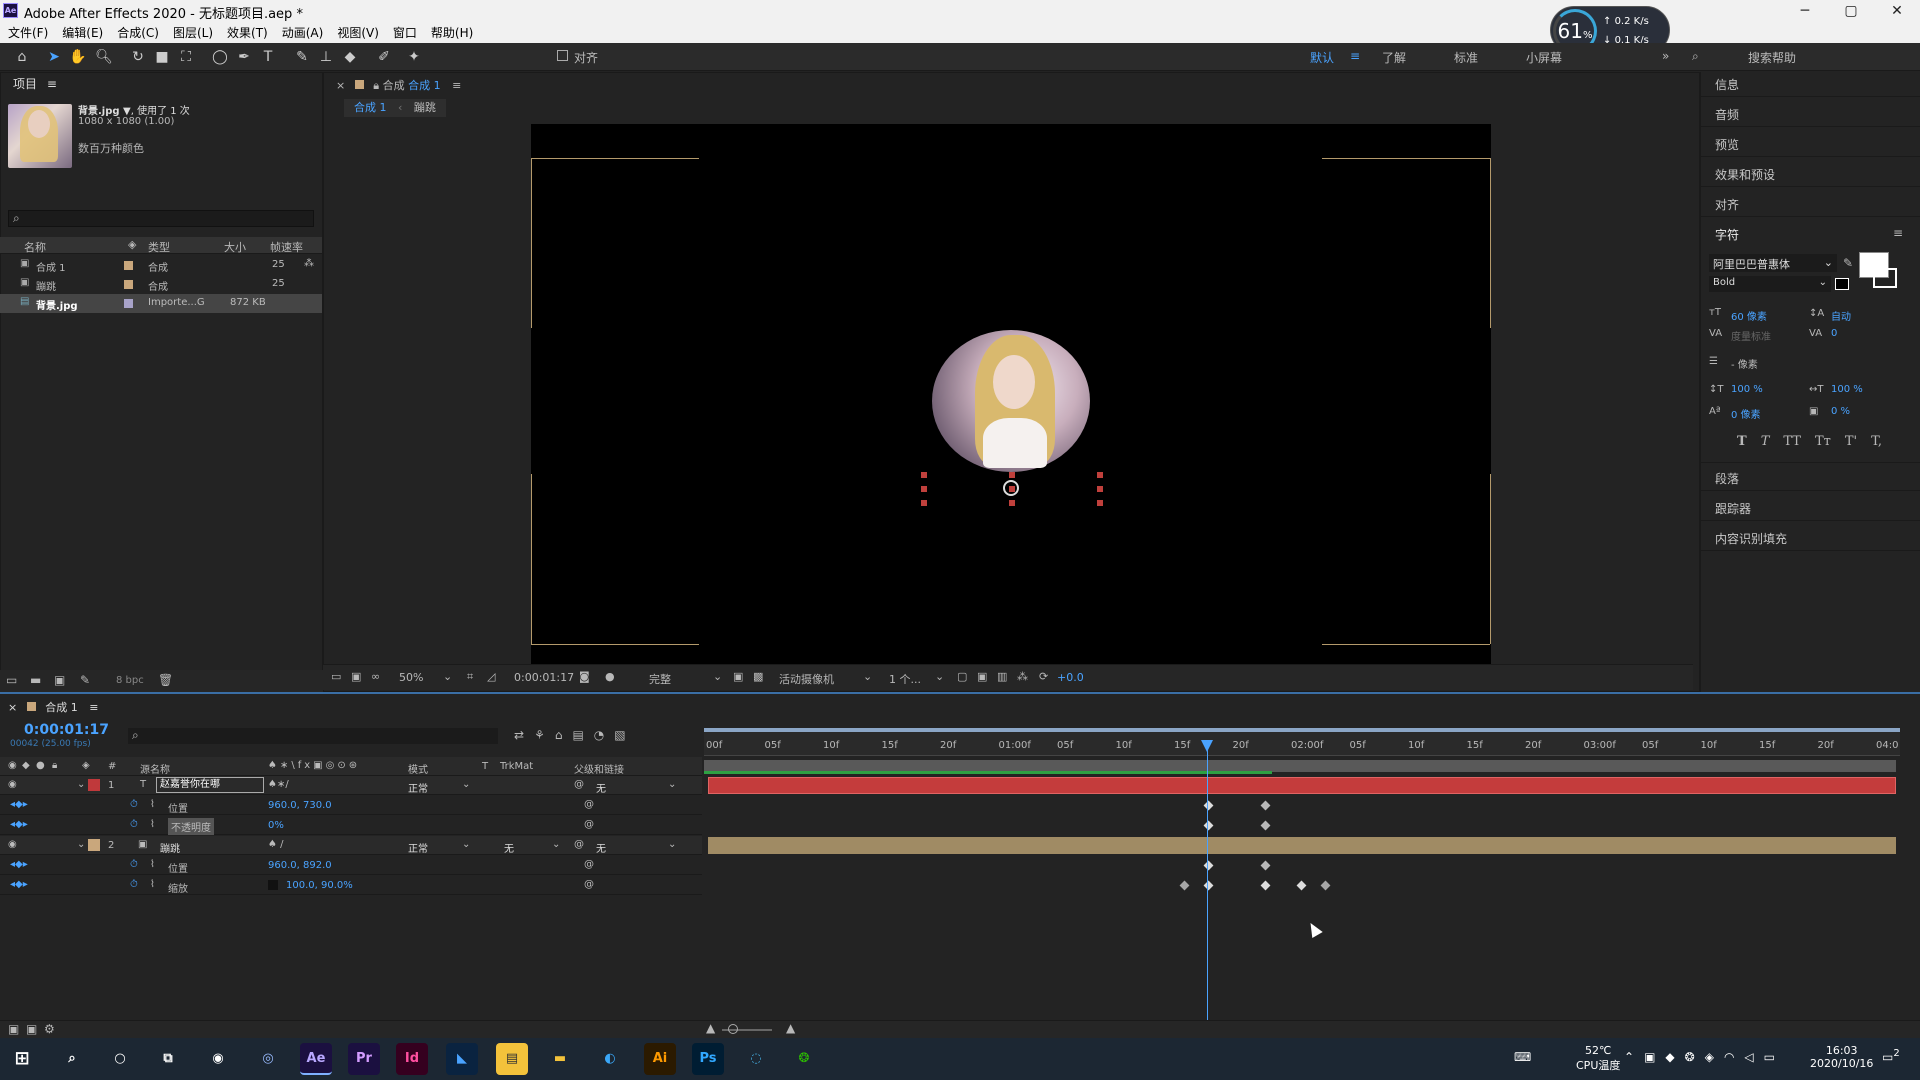  Describe the element at coordinates (66, 730) in the screenshot. I see `timeline-current-time: 0:00:01:17` at that location.